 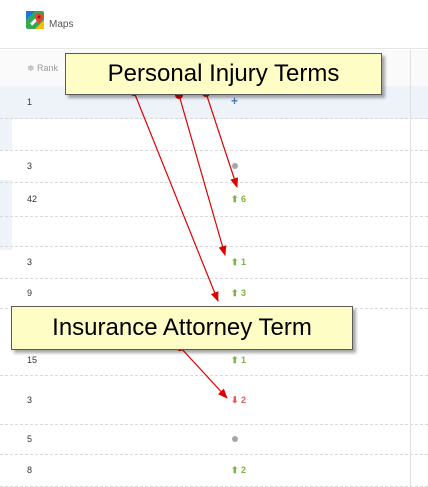 I want to click on google-maps-icon, so click(x=35, y=22).